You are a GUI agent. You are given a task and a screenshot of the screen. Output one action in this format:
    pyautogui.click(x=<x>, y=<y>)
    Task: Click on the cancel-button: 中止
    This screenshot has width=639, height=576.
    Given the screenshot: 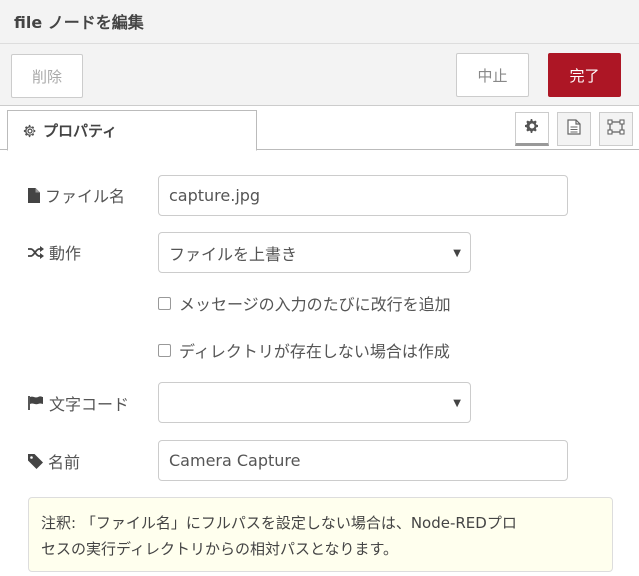 What is the action you would take?
    pyautogui.click(x=492, y=75)
    